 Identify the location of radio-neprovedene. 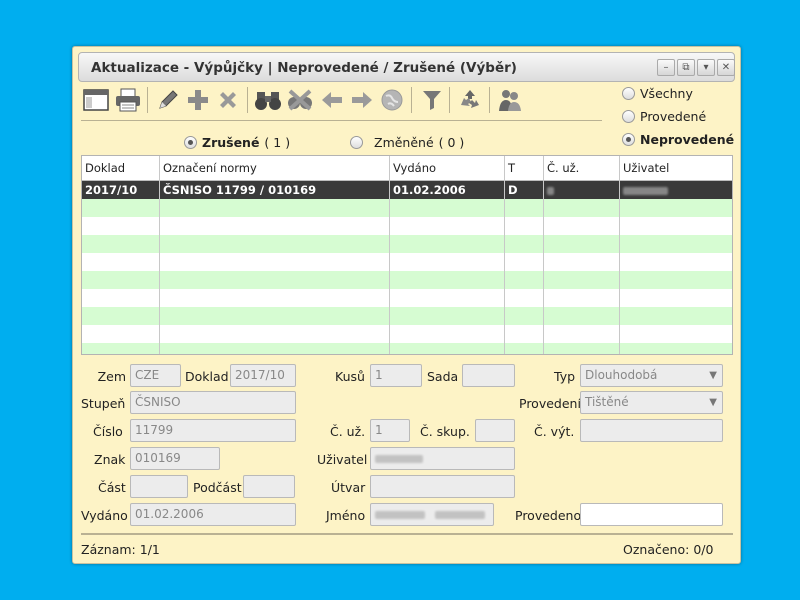
(628, 139).